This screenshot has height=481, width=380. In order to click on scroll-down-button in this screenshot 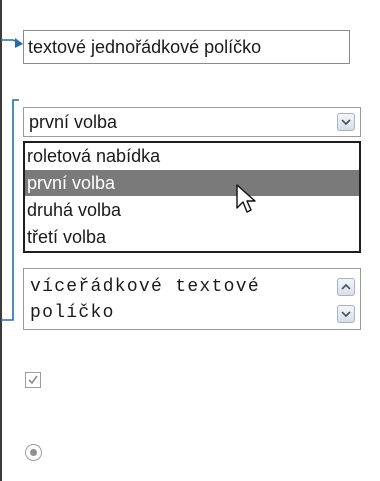, I will do `click(346, 314)`.